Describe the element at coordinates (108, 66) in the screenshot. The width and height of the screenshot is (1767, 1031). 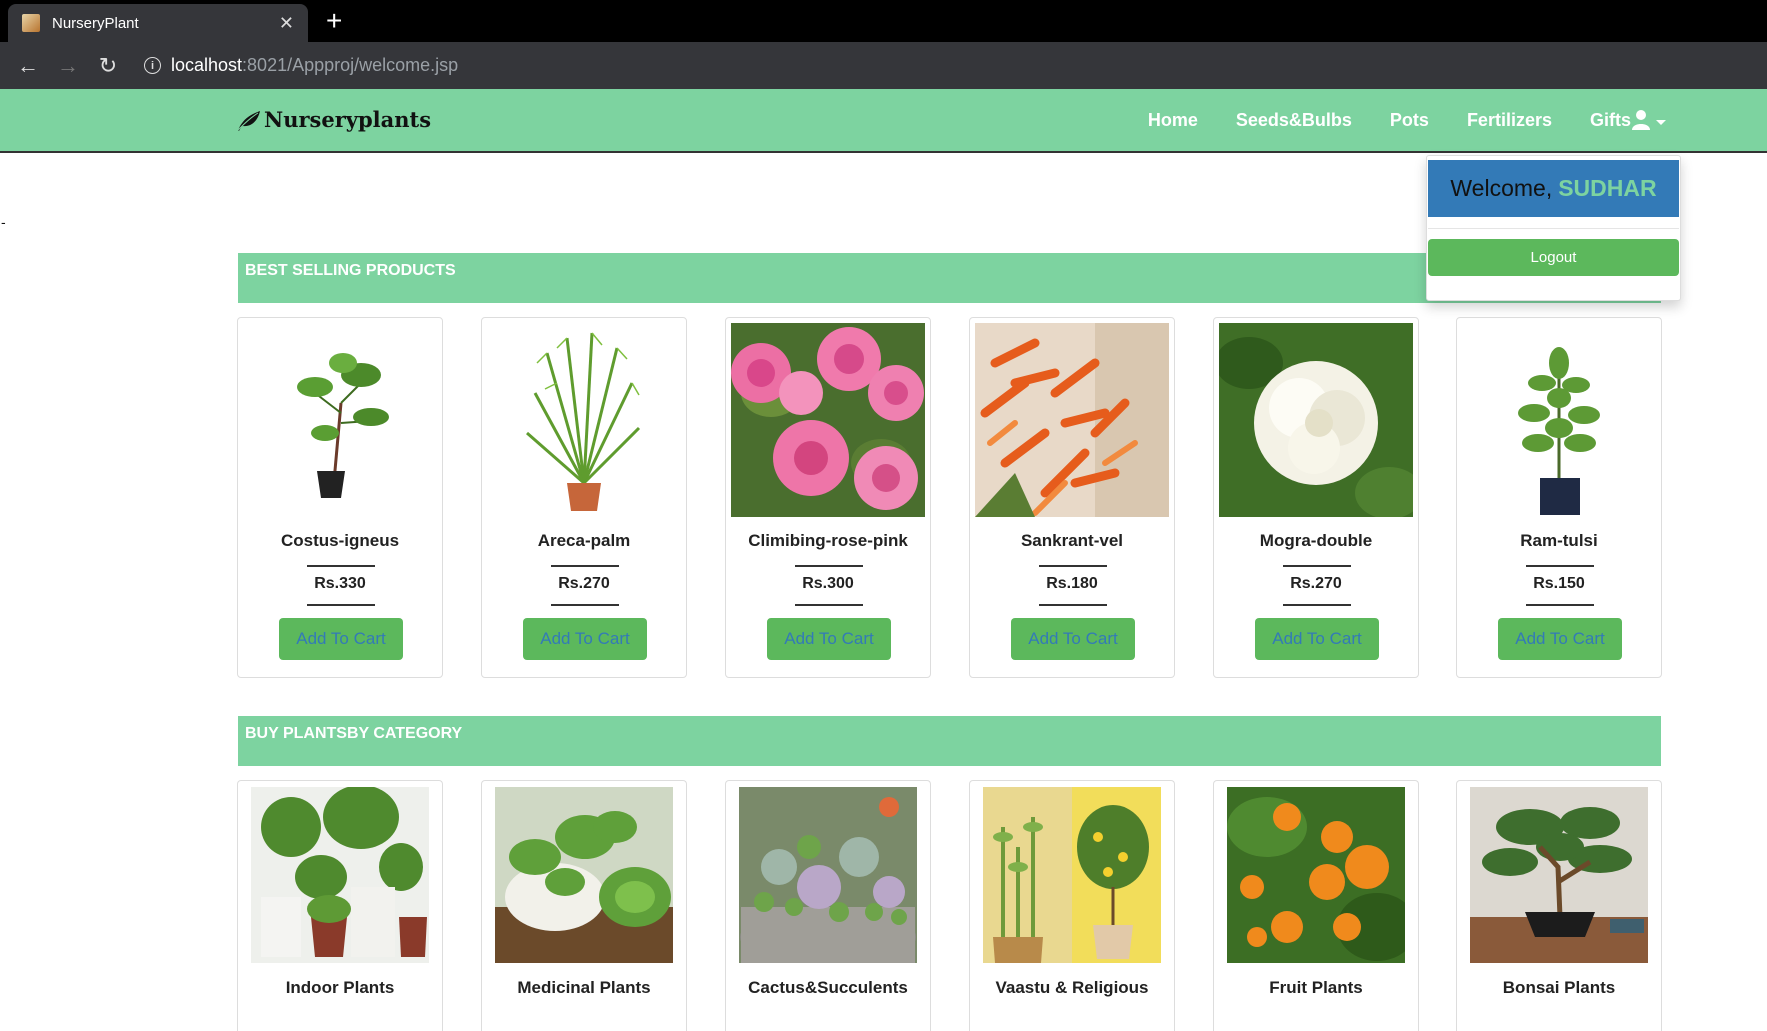
I see `reload-icon: ↻` at that location.